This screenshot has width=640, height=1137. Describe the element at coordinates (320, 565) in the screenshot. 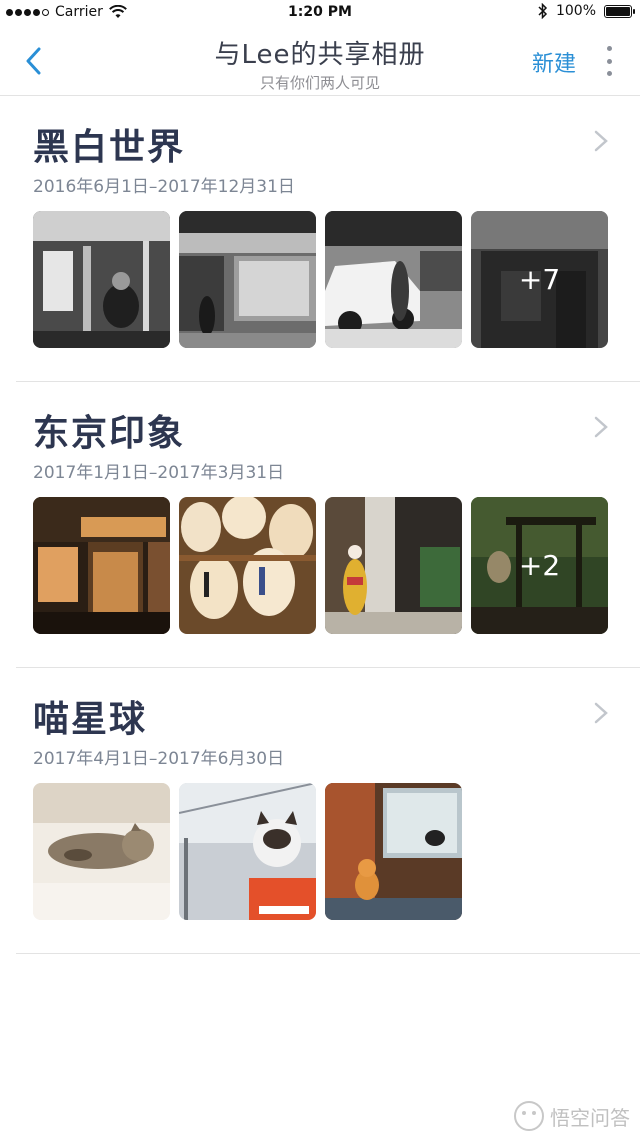

I see `photo-row: +2` at that location.